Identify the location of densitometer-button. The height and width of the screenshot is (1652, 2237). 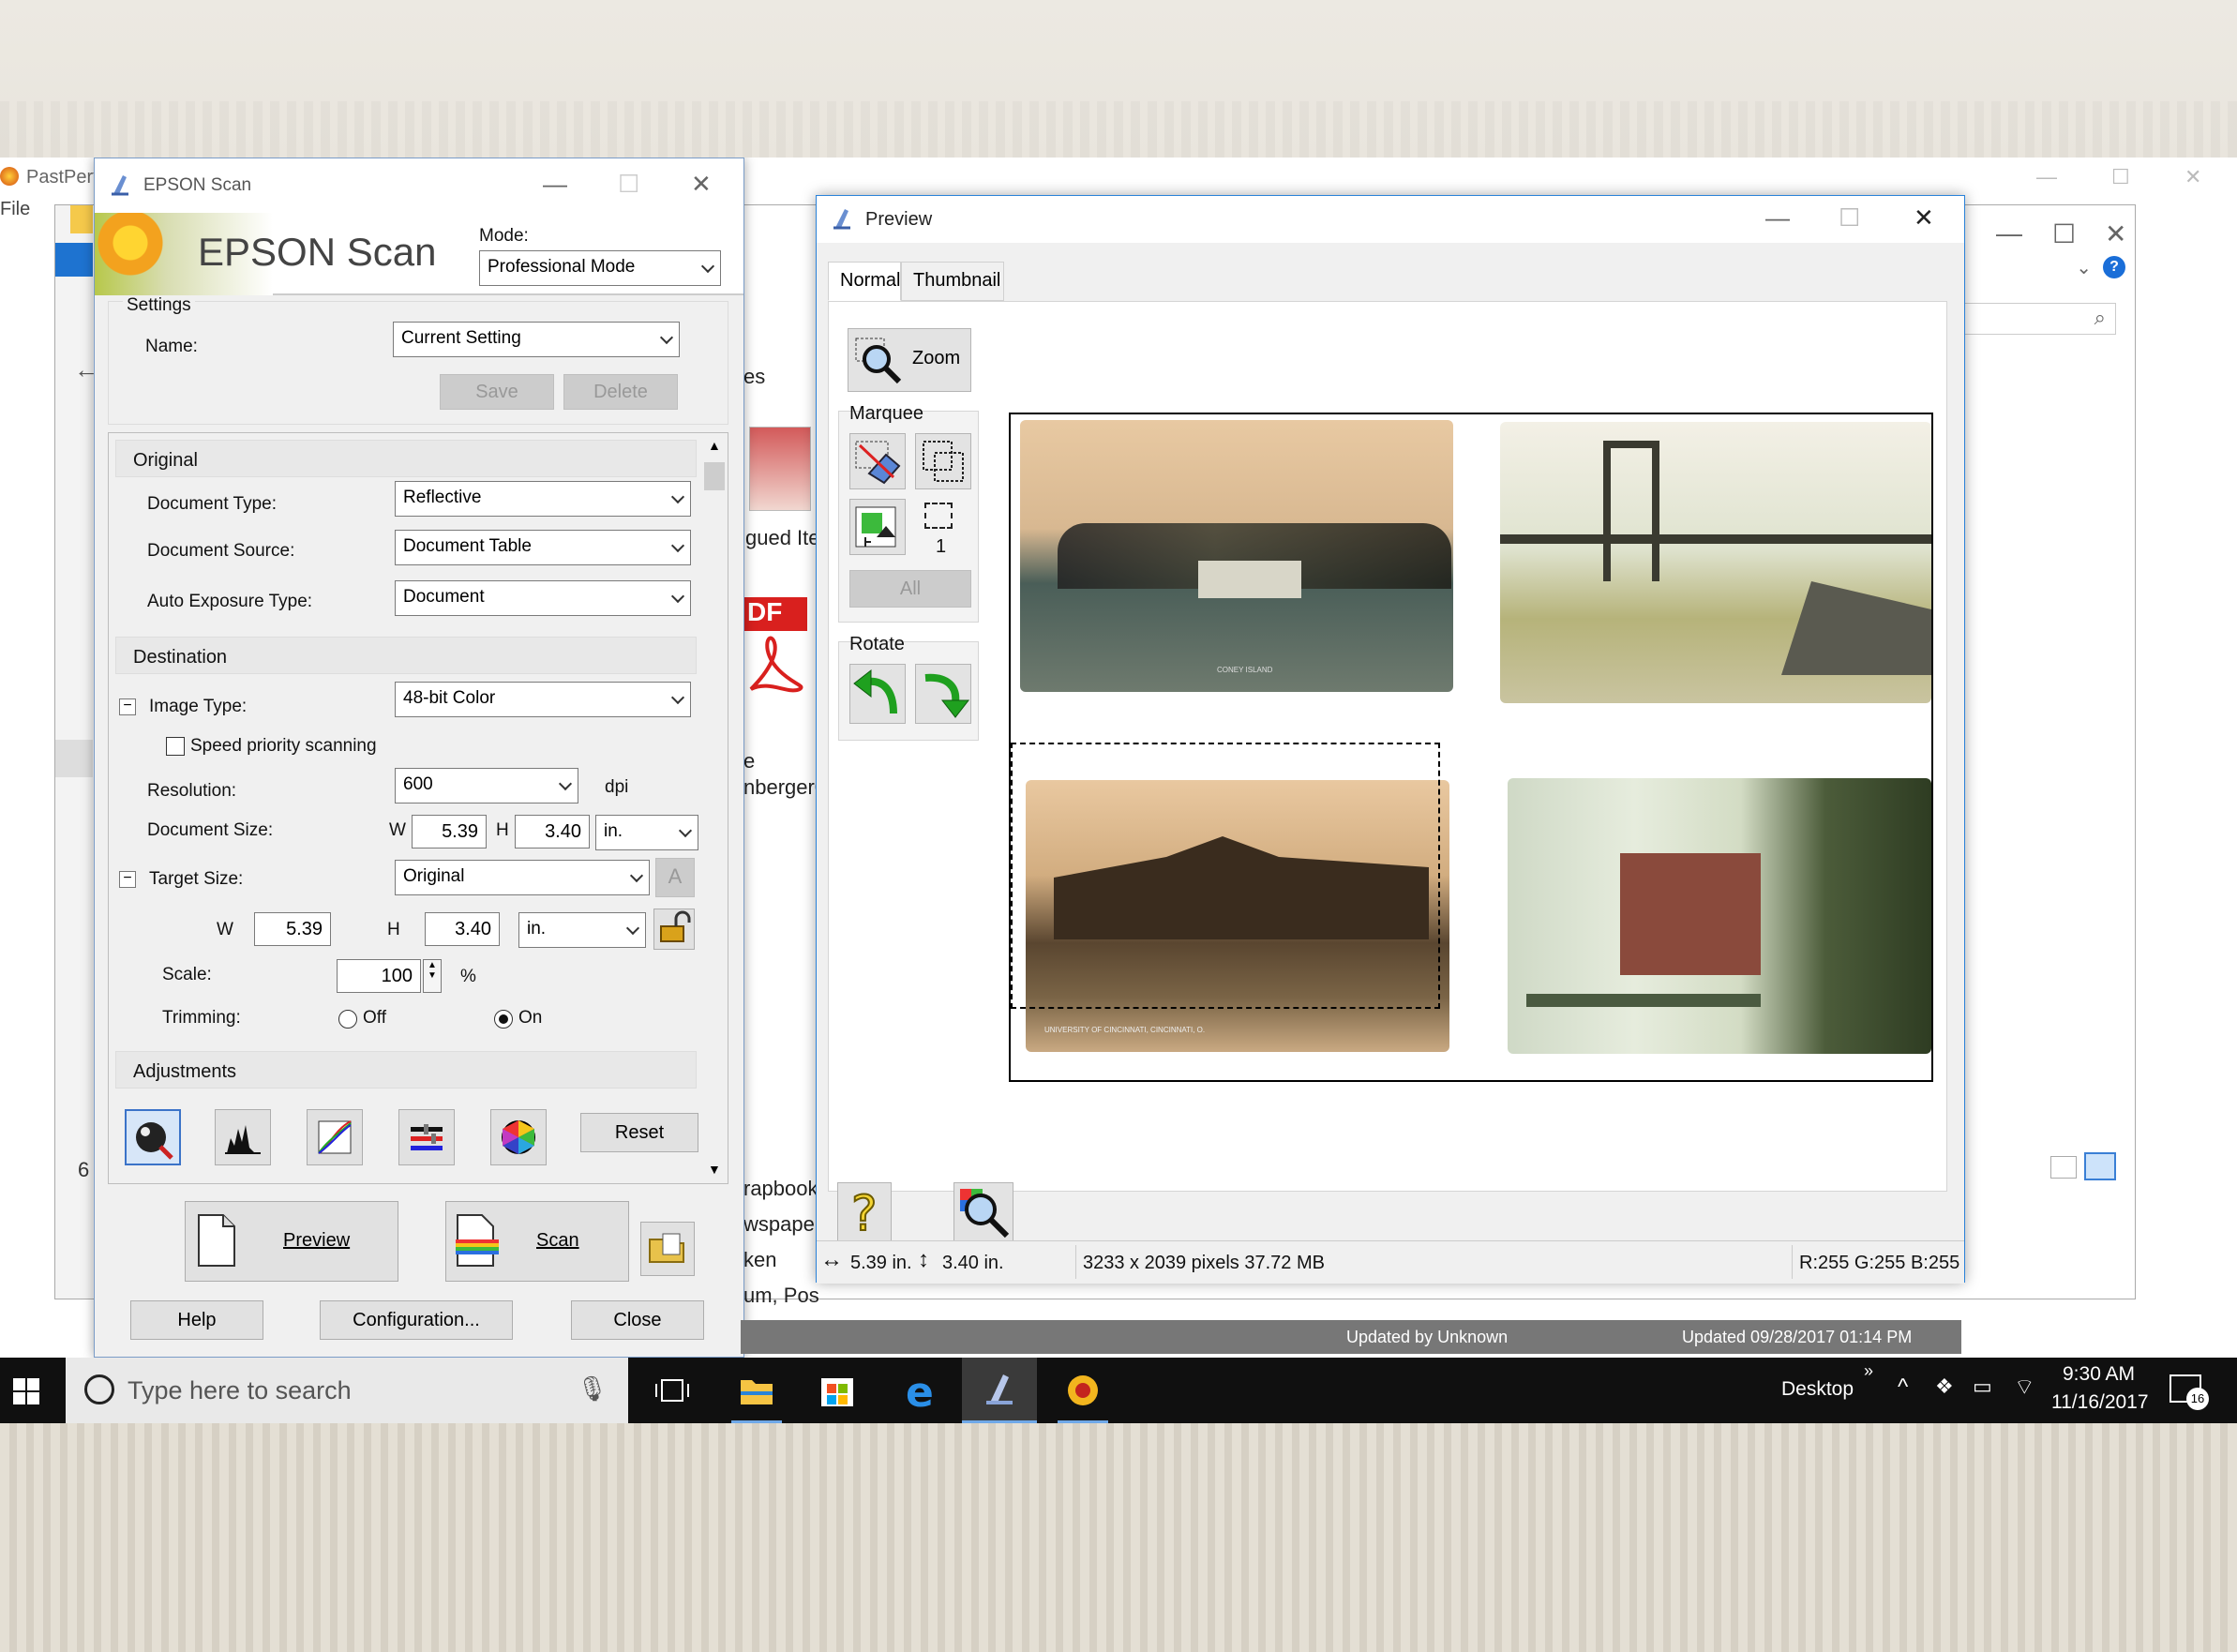
(983, 1212).